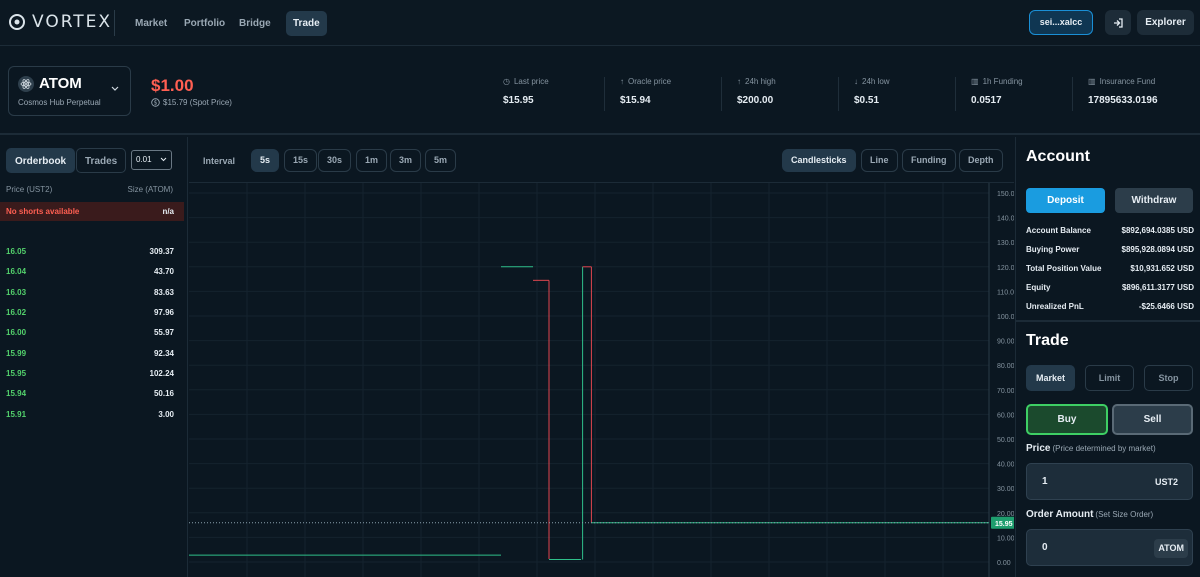  I want to click on market-selector: ATOM Cosmos Hub Perpetual, so click(69, 91).